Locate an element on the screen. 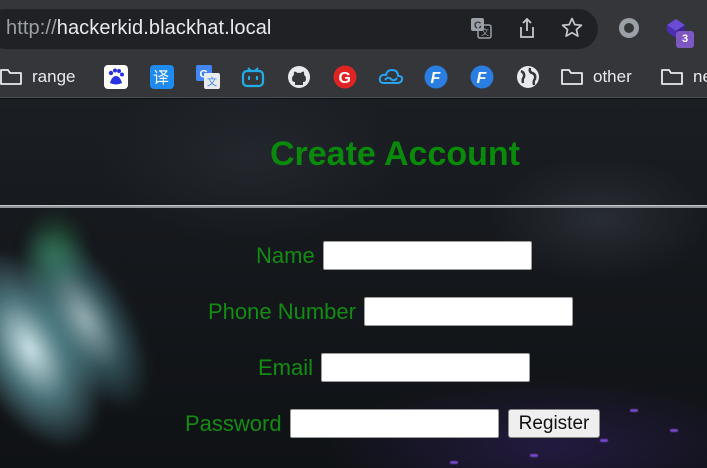  f-blue-icon-2: F is located at coordinates (482, 77).